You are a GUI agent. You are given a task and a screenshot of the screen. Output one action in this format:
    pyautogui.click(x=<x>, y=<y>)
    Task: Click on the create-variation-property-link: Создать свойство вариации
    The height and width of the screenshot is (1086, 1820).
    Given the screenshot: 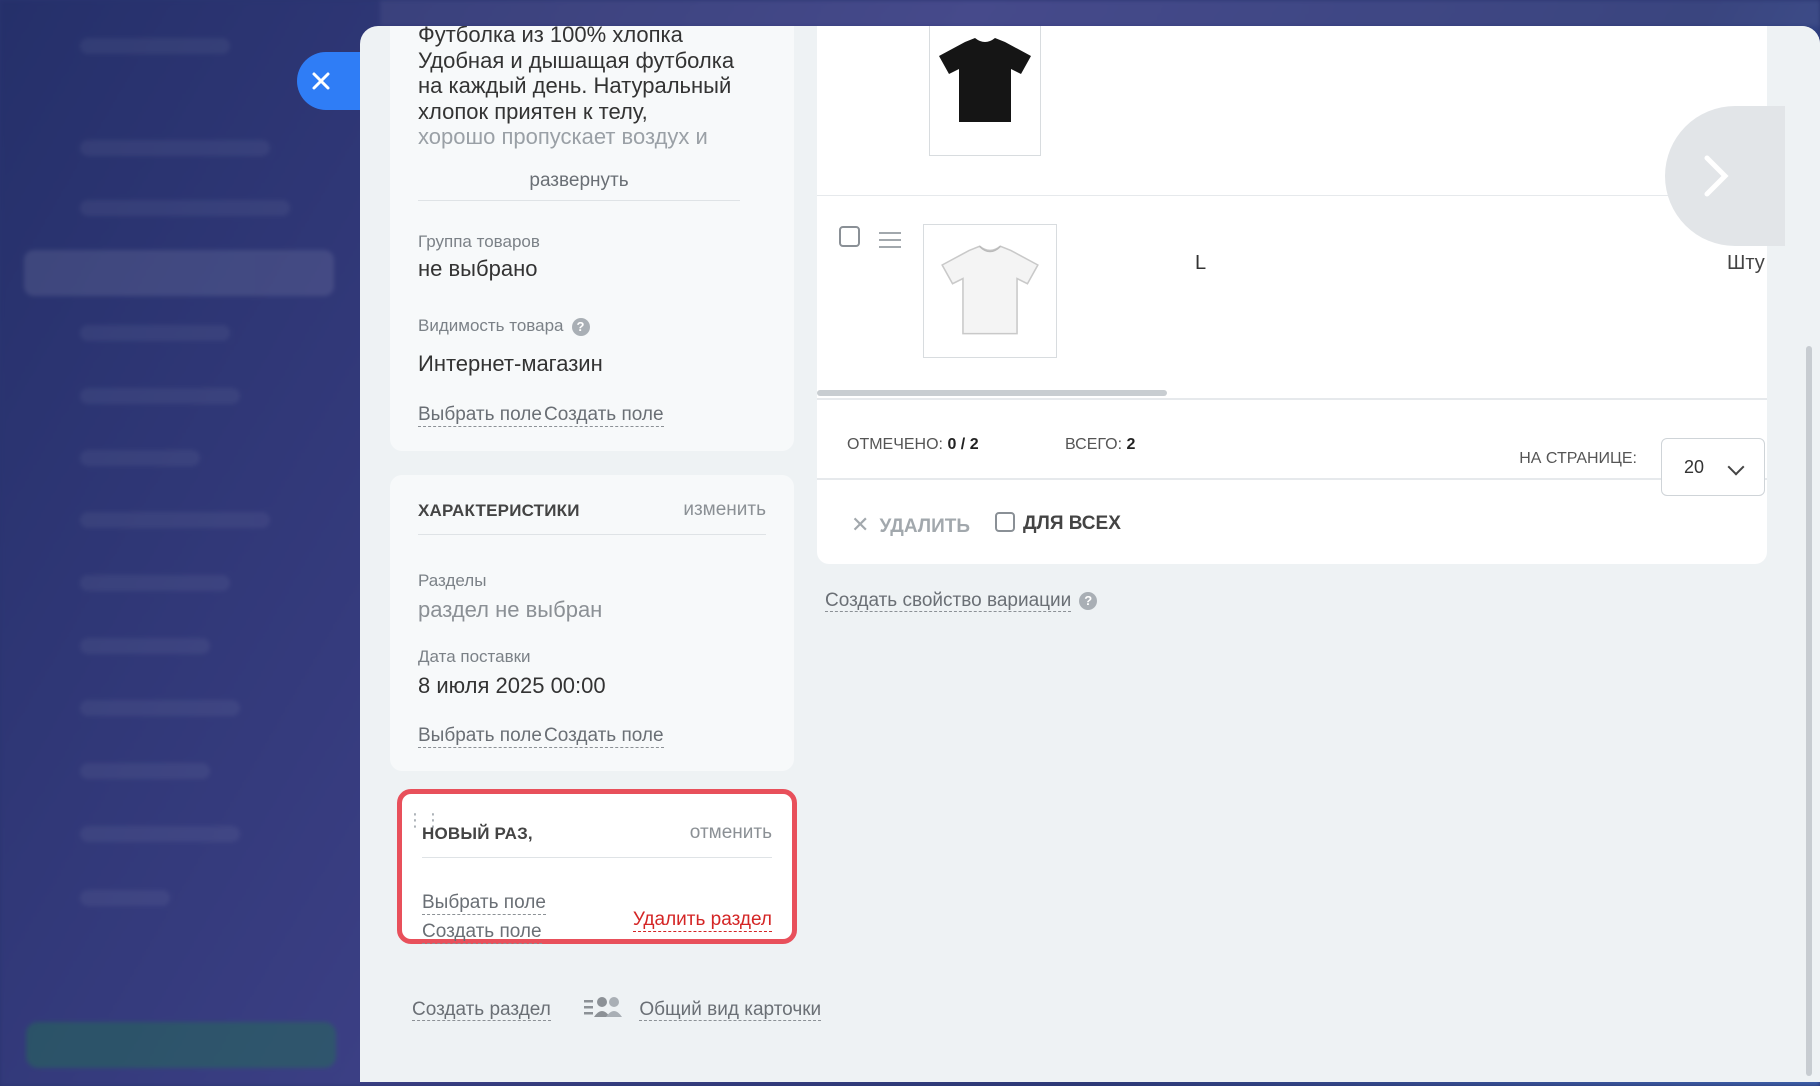 What is the action you would take?
    pyautogui.click(x=948, y=601)
    